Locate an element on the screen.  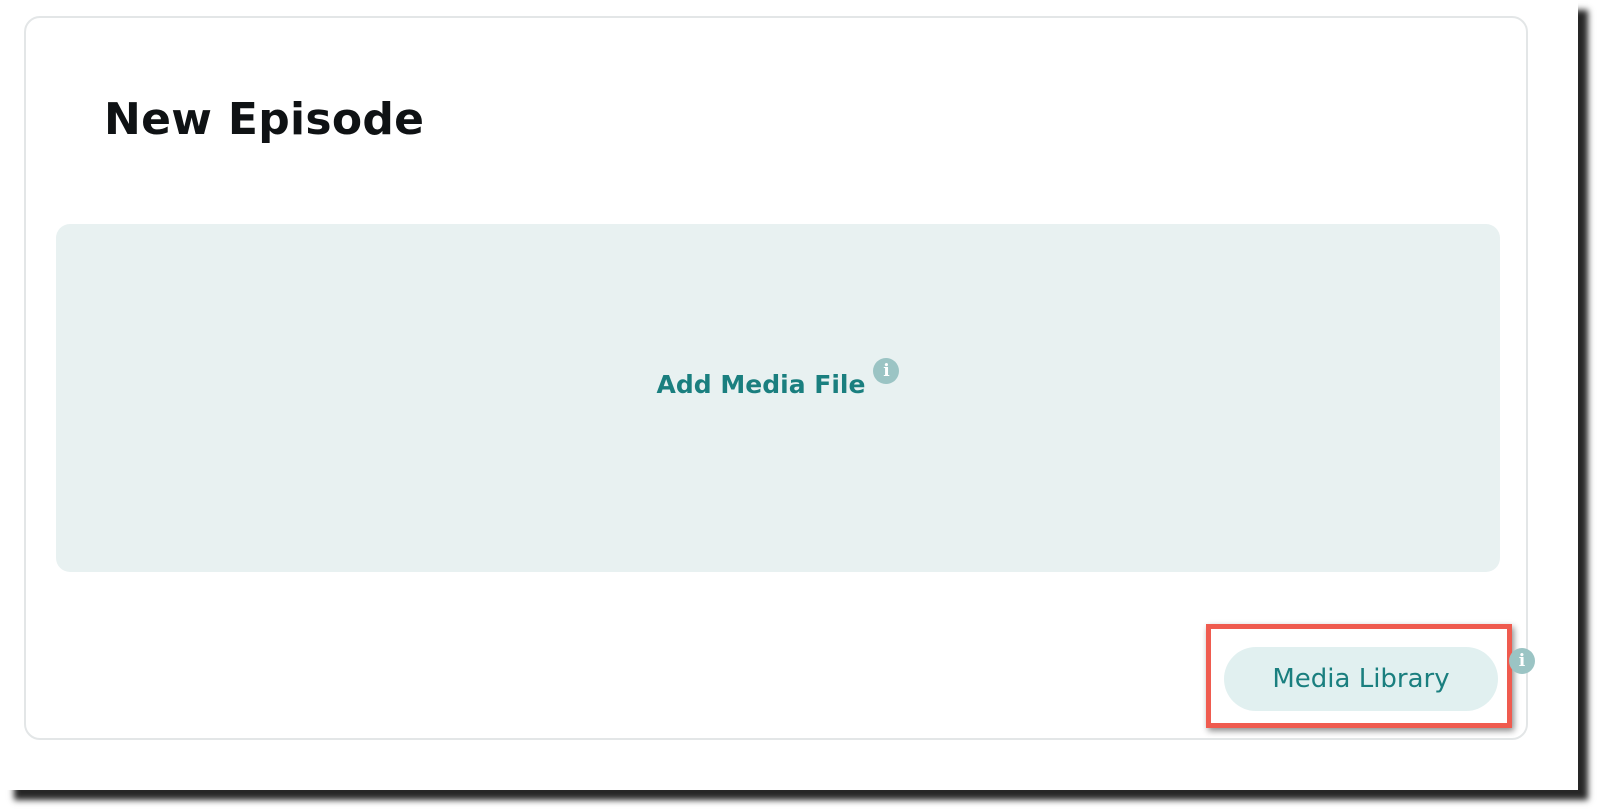
dropzone-label-wrap: Add Media File i is located at coordinates (778, 378).